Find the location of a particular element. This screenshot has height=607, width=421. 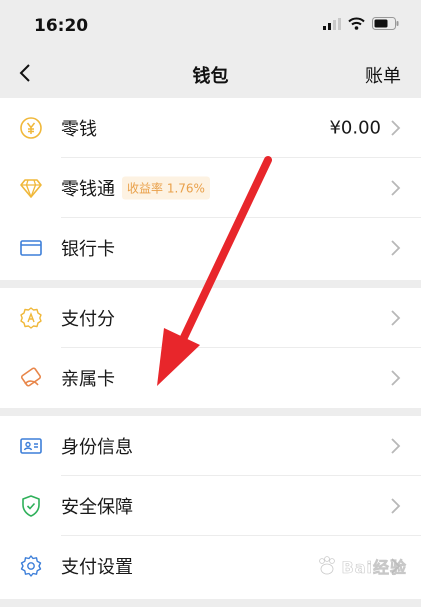

row-family-card-label: 亲属卡 is located at coordinates (88, 379).